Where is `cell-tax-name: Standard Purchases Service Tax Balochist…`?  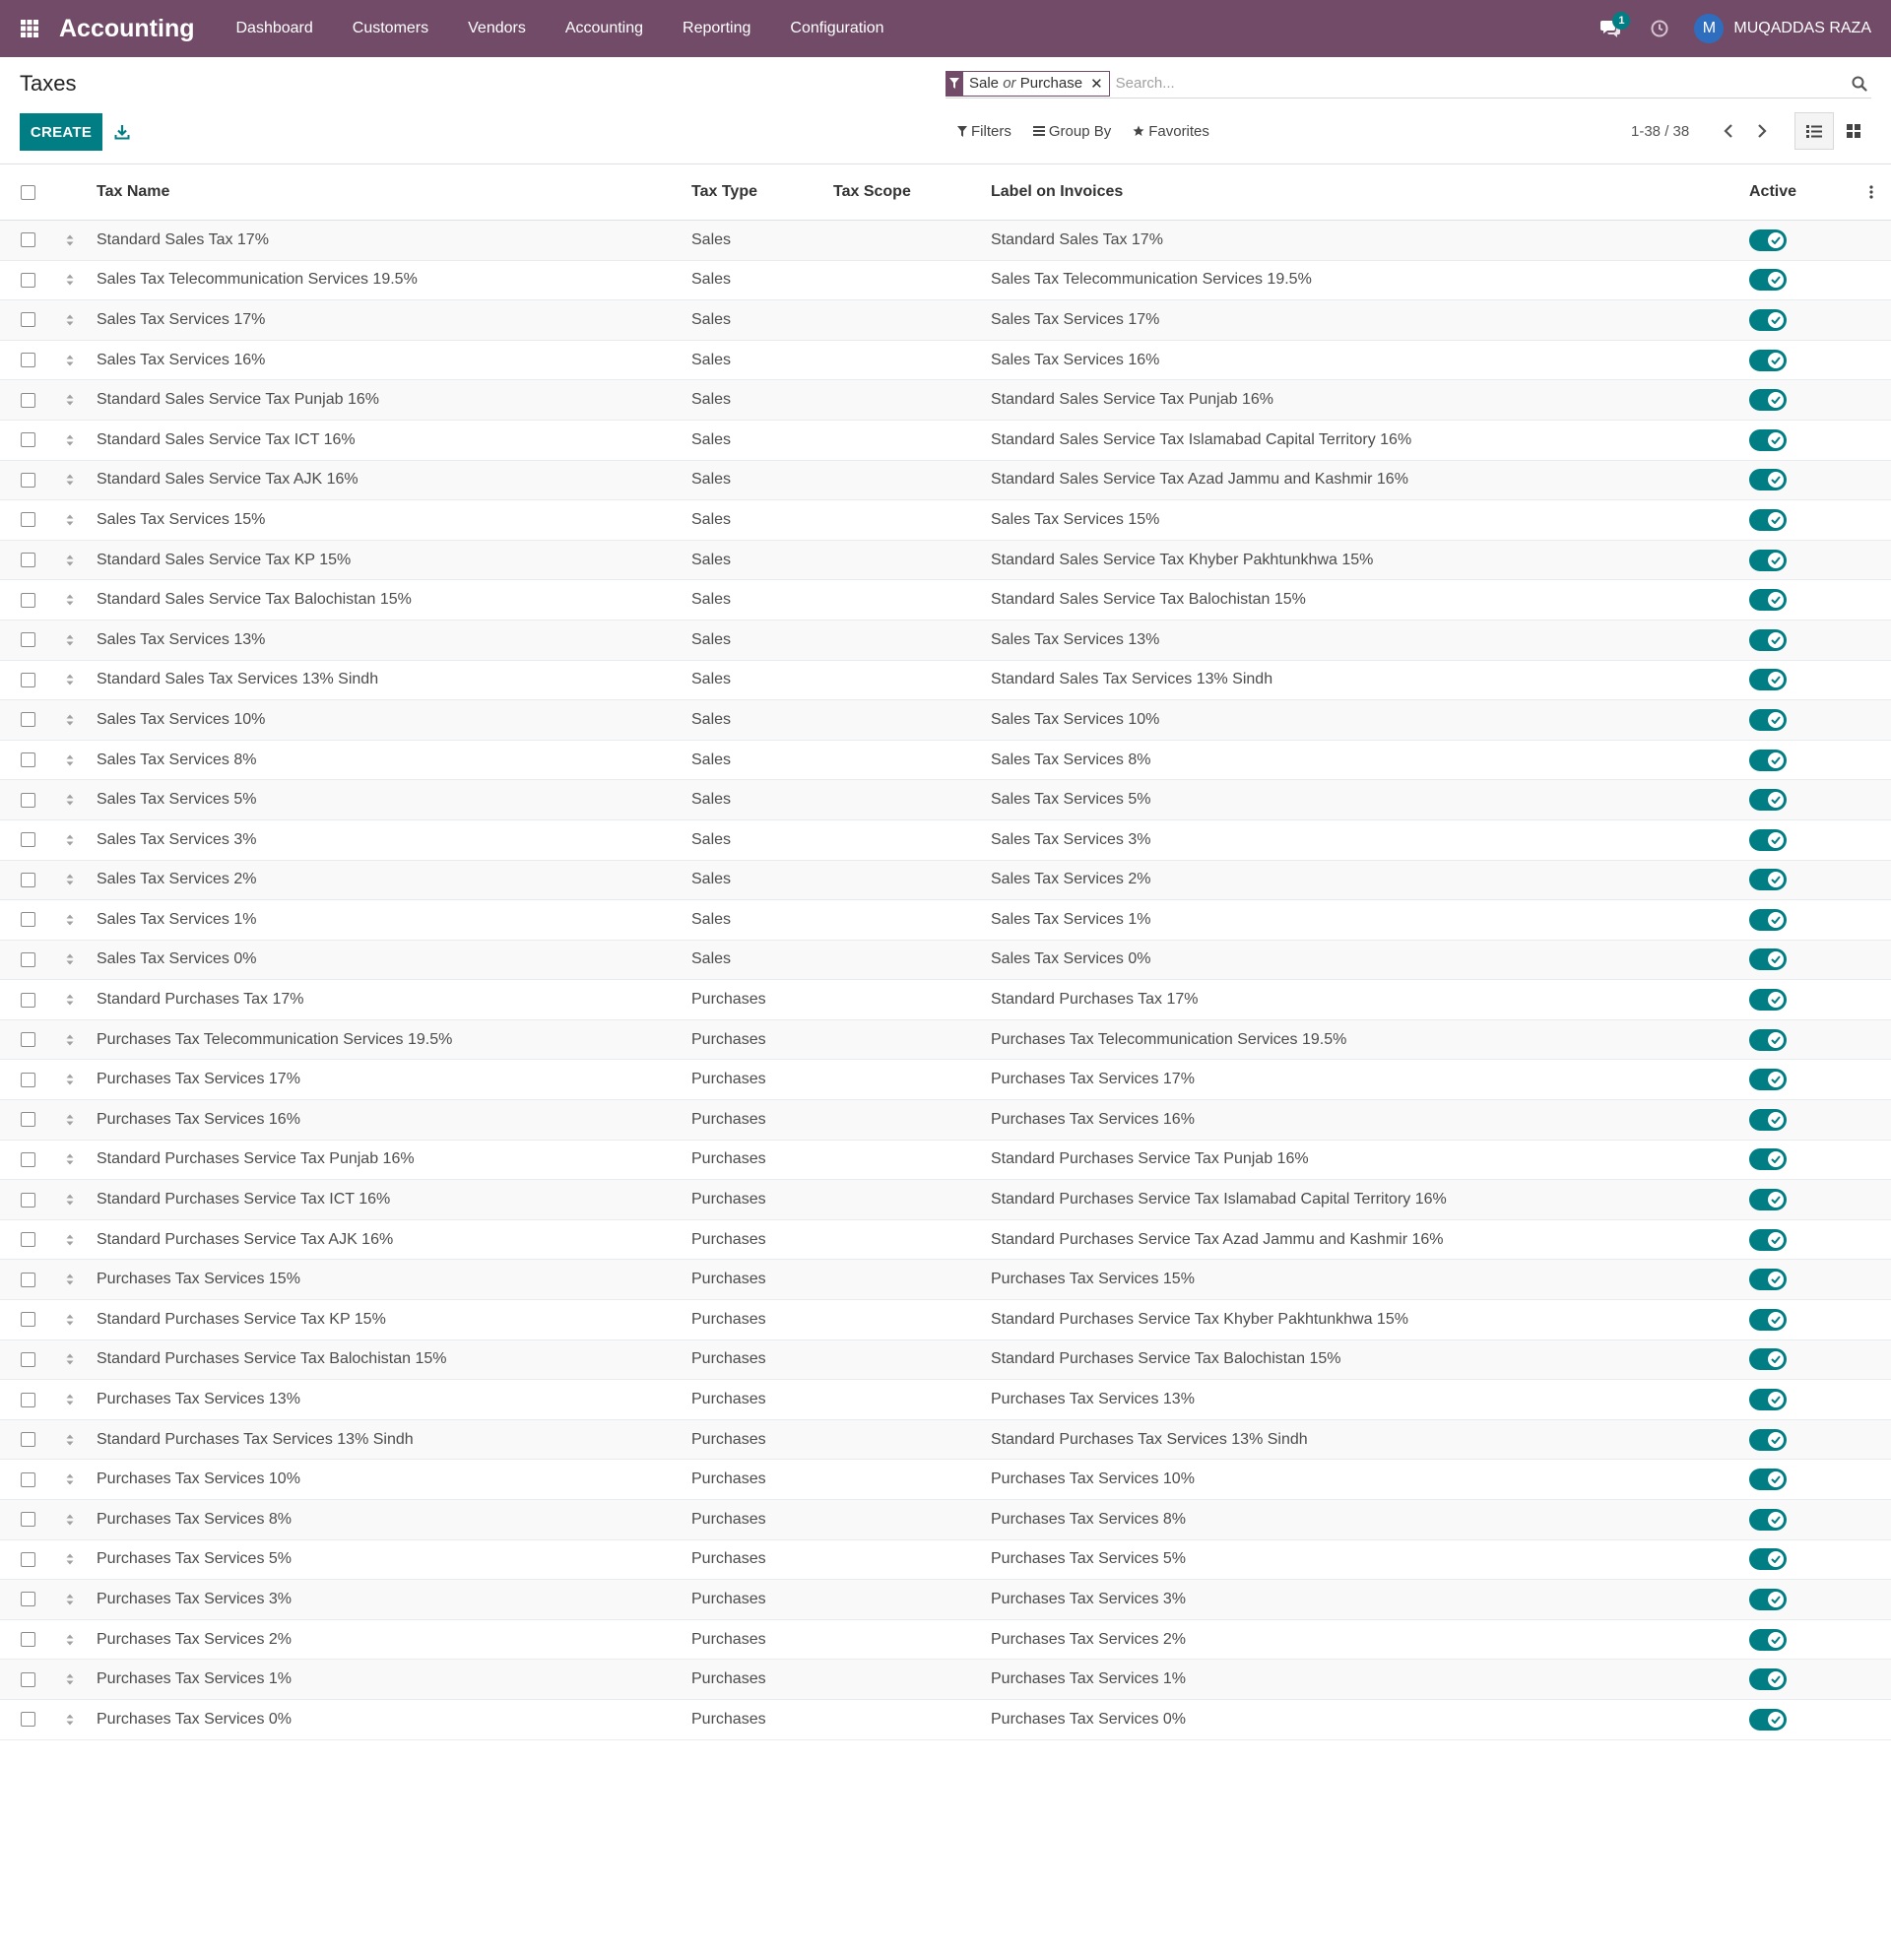 cell-tax-name: Standard Purchases Service Tax Balochist… is located at coordinates (386, 1359).